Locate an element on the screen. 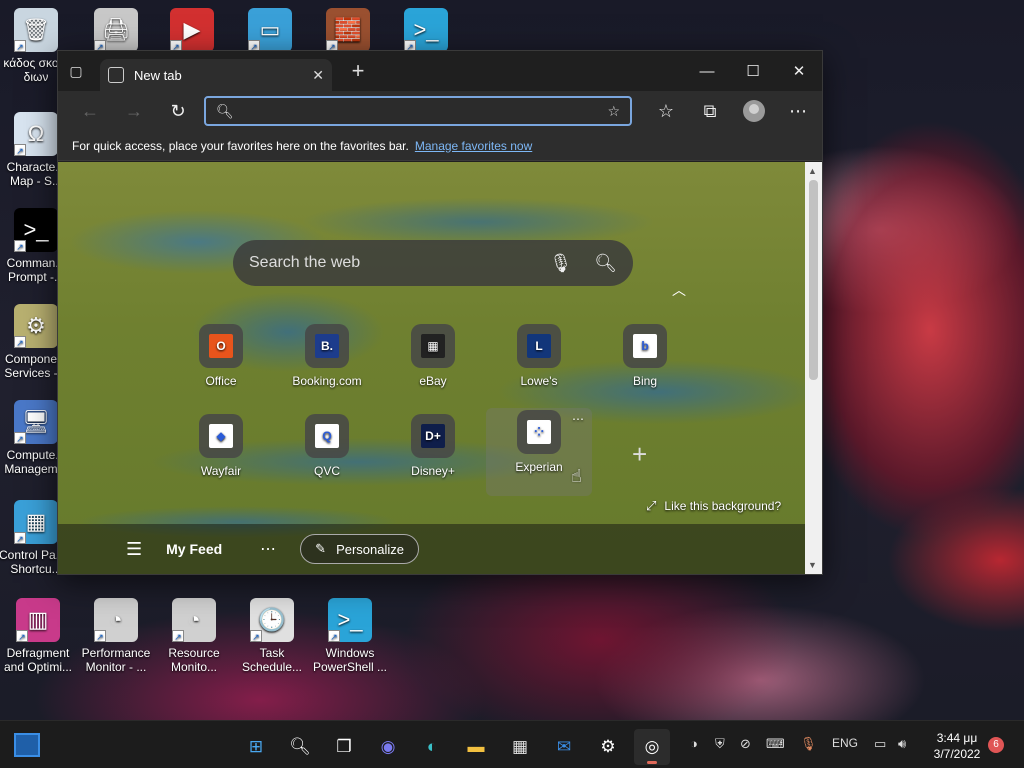 The width and height of the screenshot is (1024, 768). like-background-link: ⤢ Like this background? is located at coordinates (713, 506).